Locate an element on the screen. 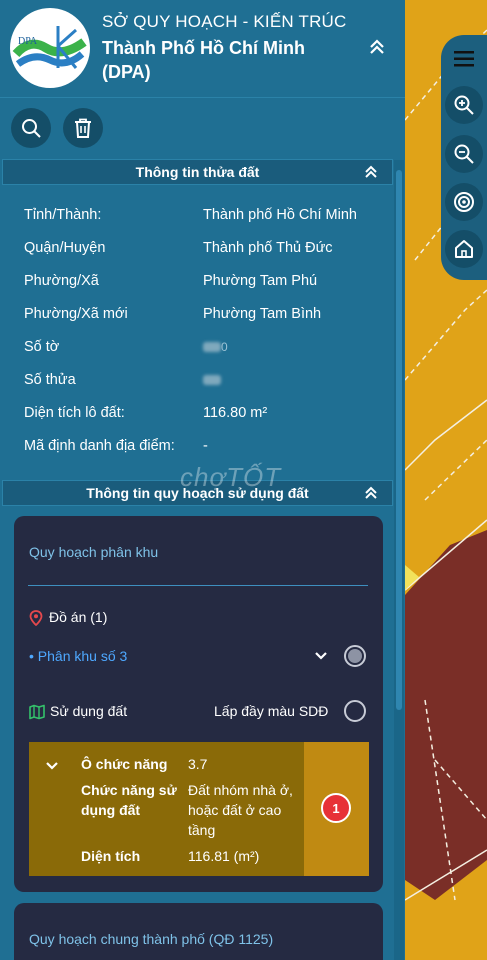  info-value: 0 is located at coordinates (215, 347).